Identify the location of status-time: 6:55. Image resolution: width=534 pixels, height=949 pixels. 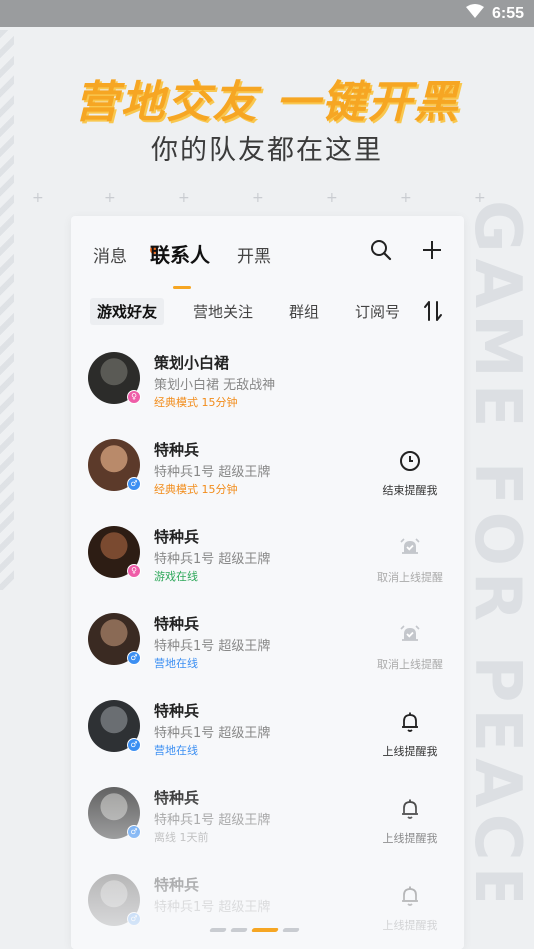
(507, 13).